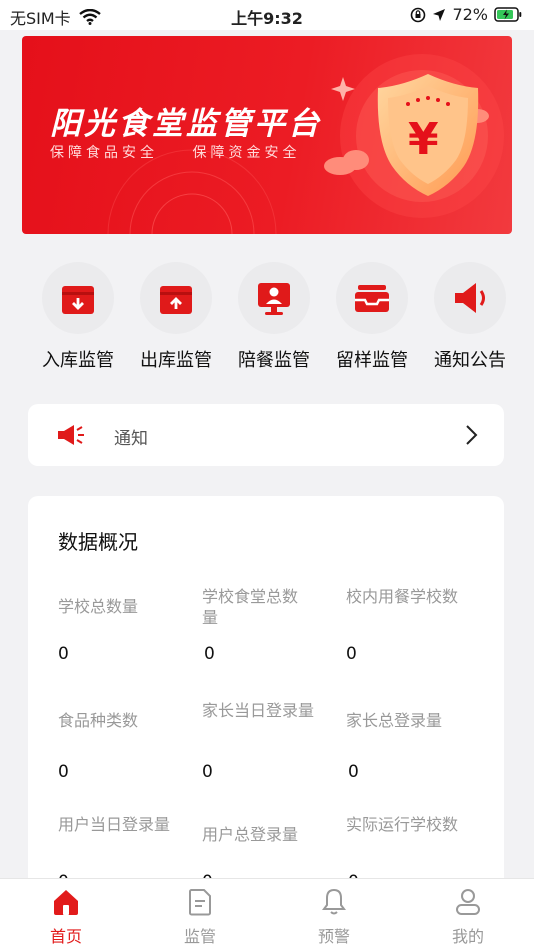  Describe the element at coordinates (274, 360) in the screenshot. I see `quick-item-label: 陪餐监管` at that location.